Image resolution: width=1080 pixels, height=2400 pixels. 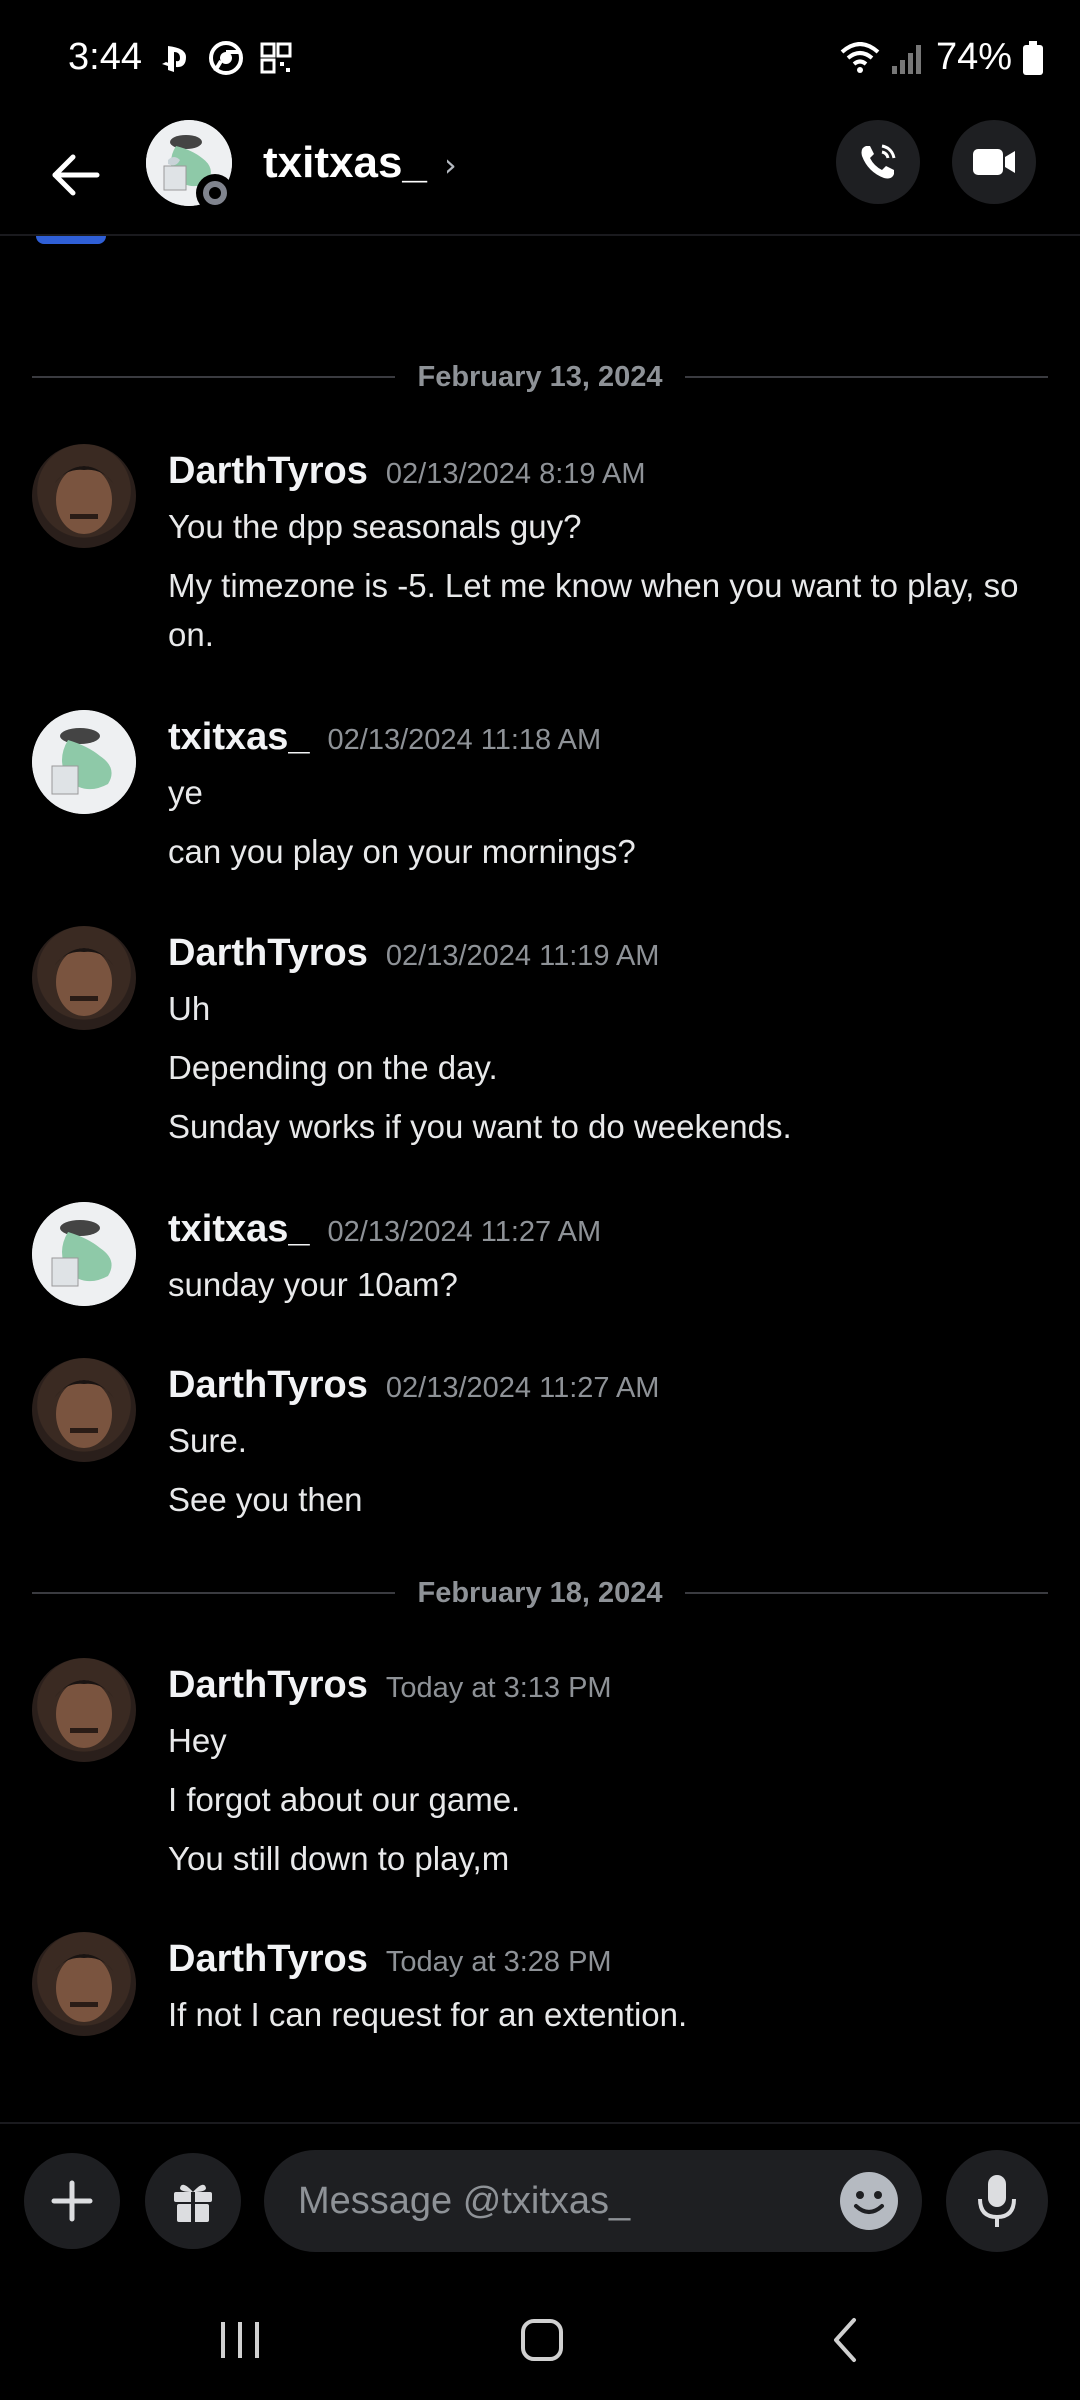 What do you see at coordinates (345, 163) in the screenshot?
I see `header-username: txitxas_` at bounding box center [345, 163].